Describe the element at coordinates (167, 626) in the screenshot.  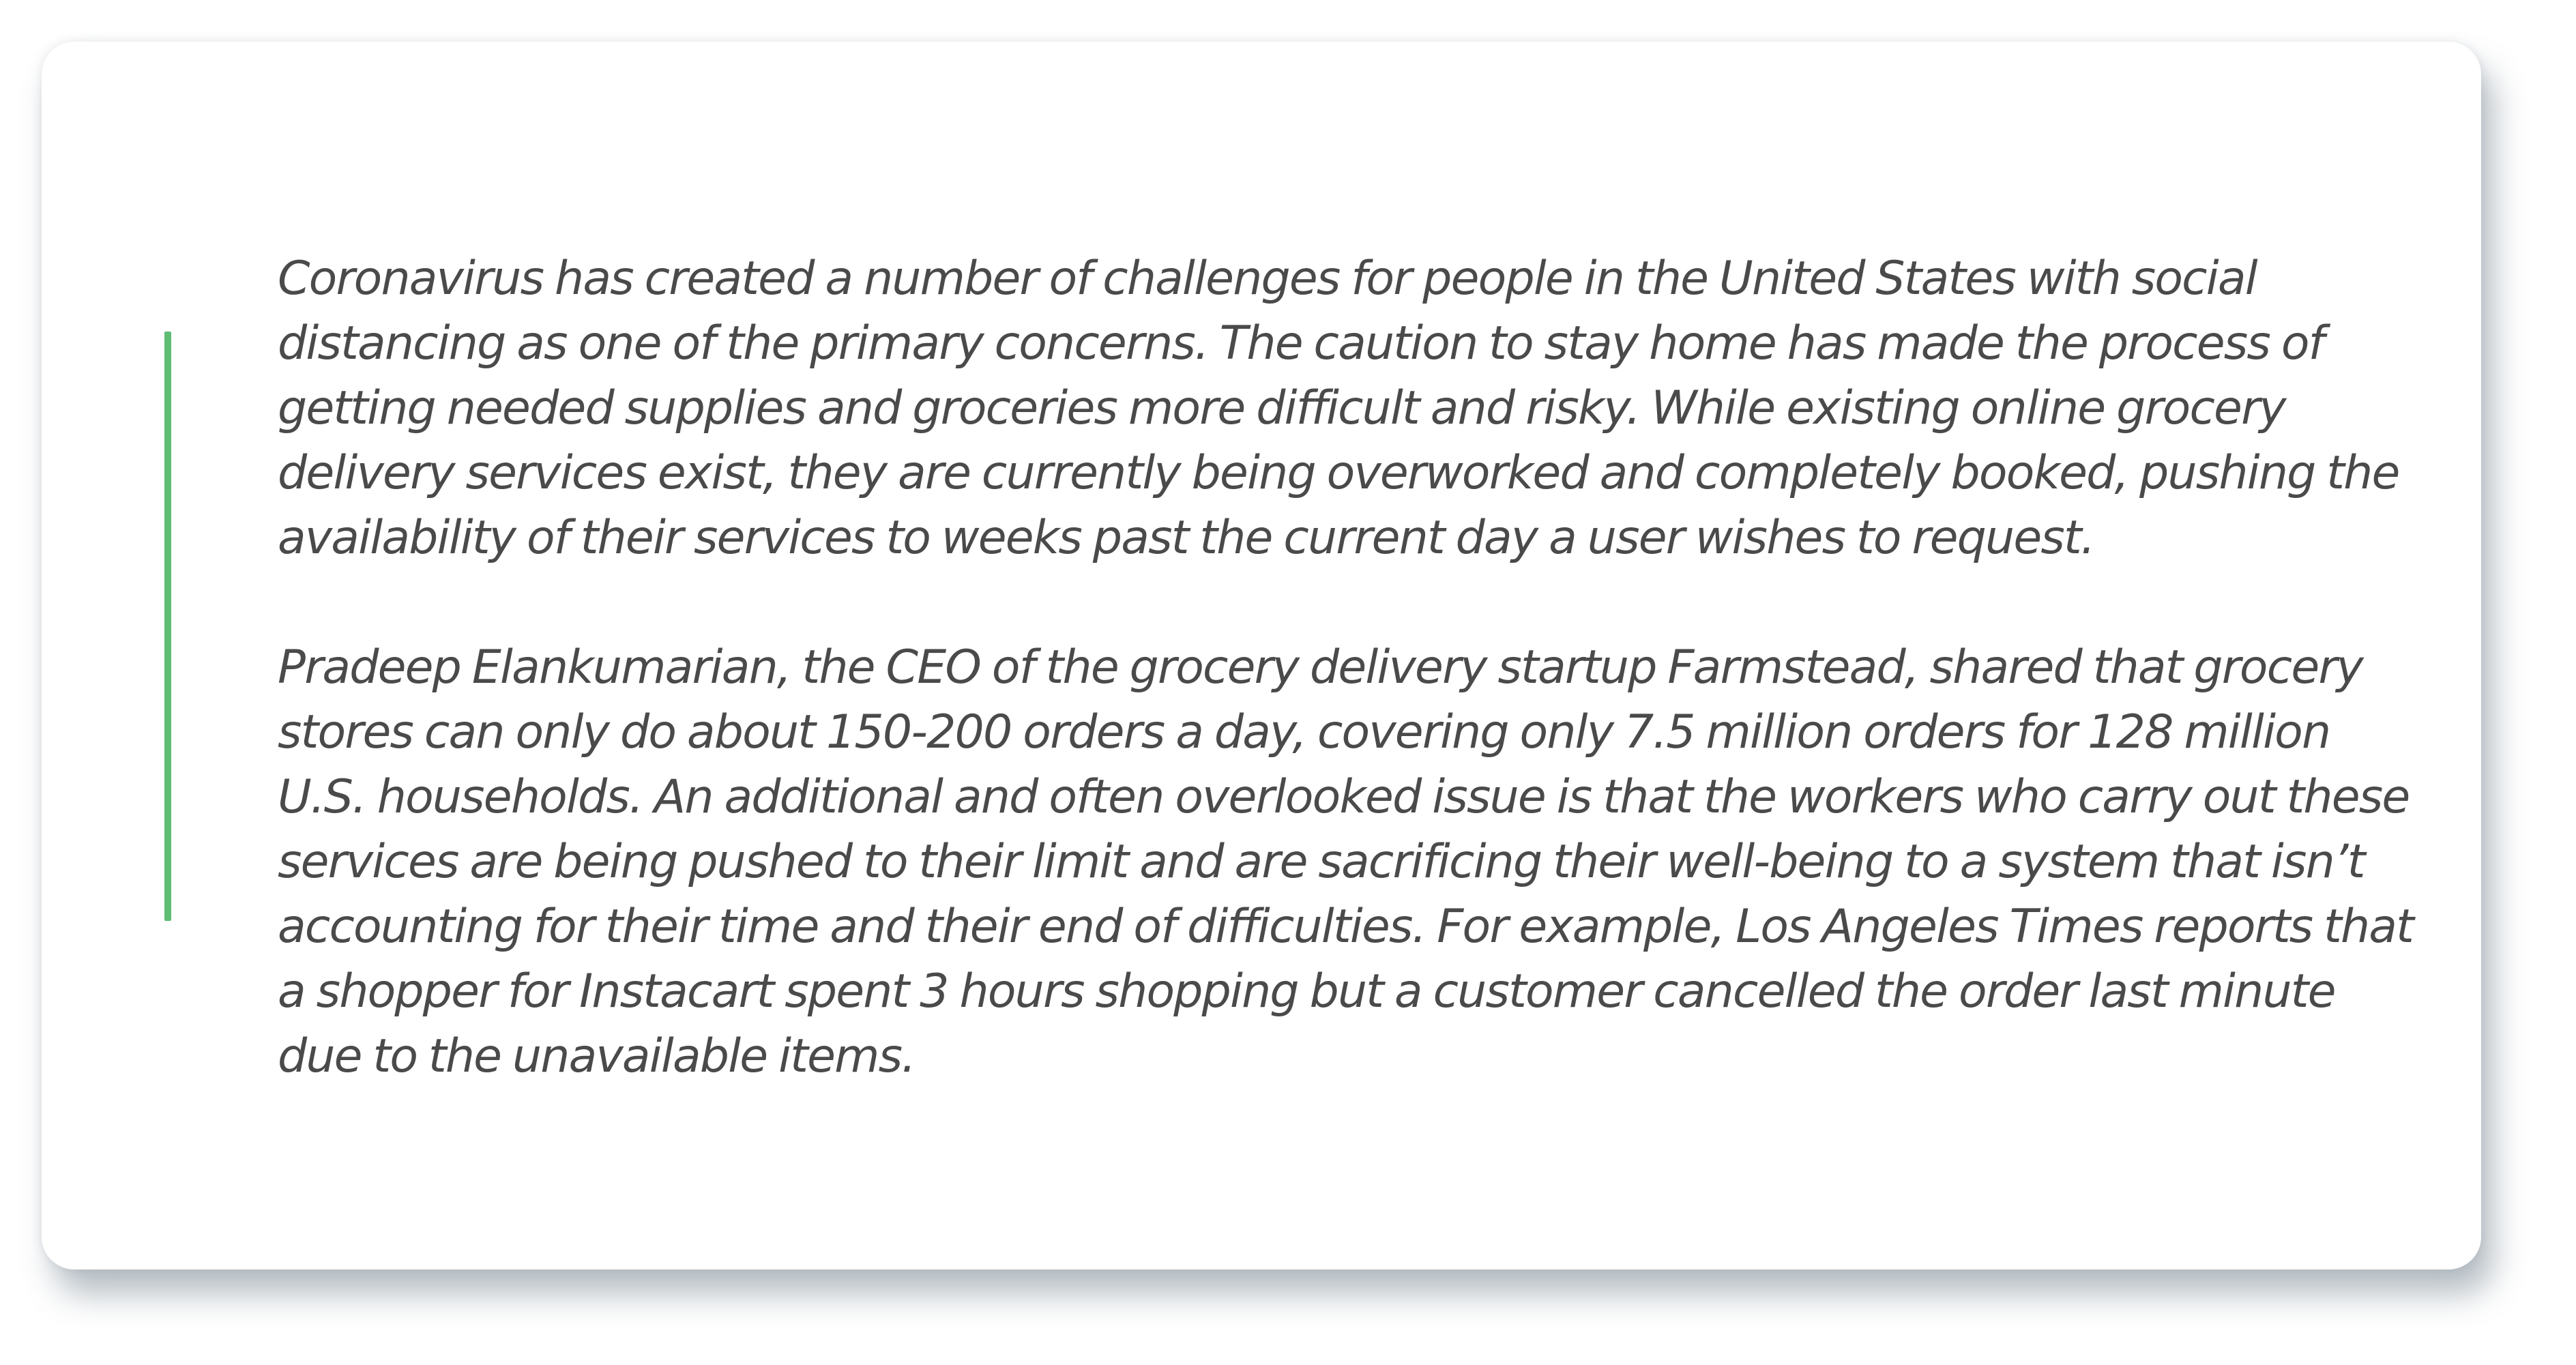
I see `quote-accent-bar` at that location.